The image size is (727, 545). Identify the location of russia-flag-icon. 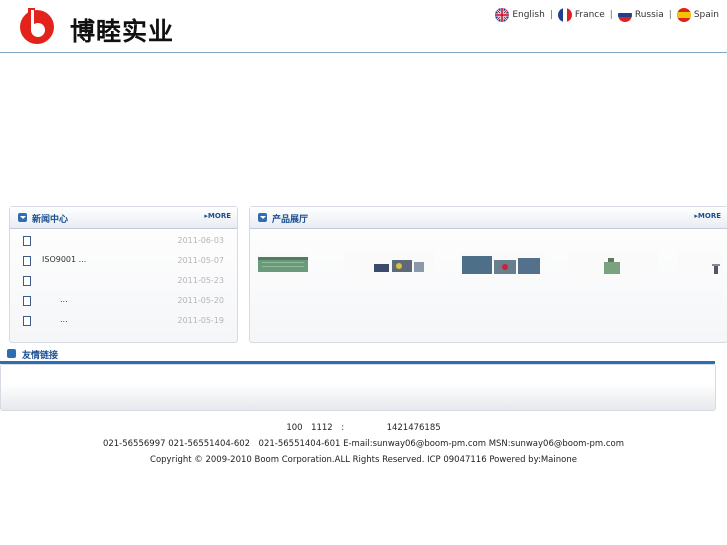
(624, 15).